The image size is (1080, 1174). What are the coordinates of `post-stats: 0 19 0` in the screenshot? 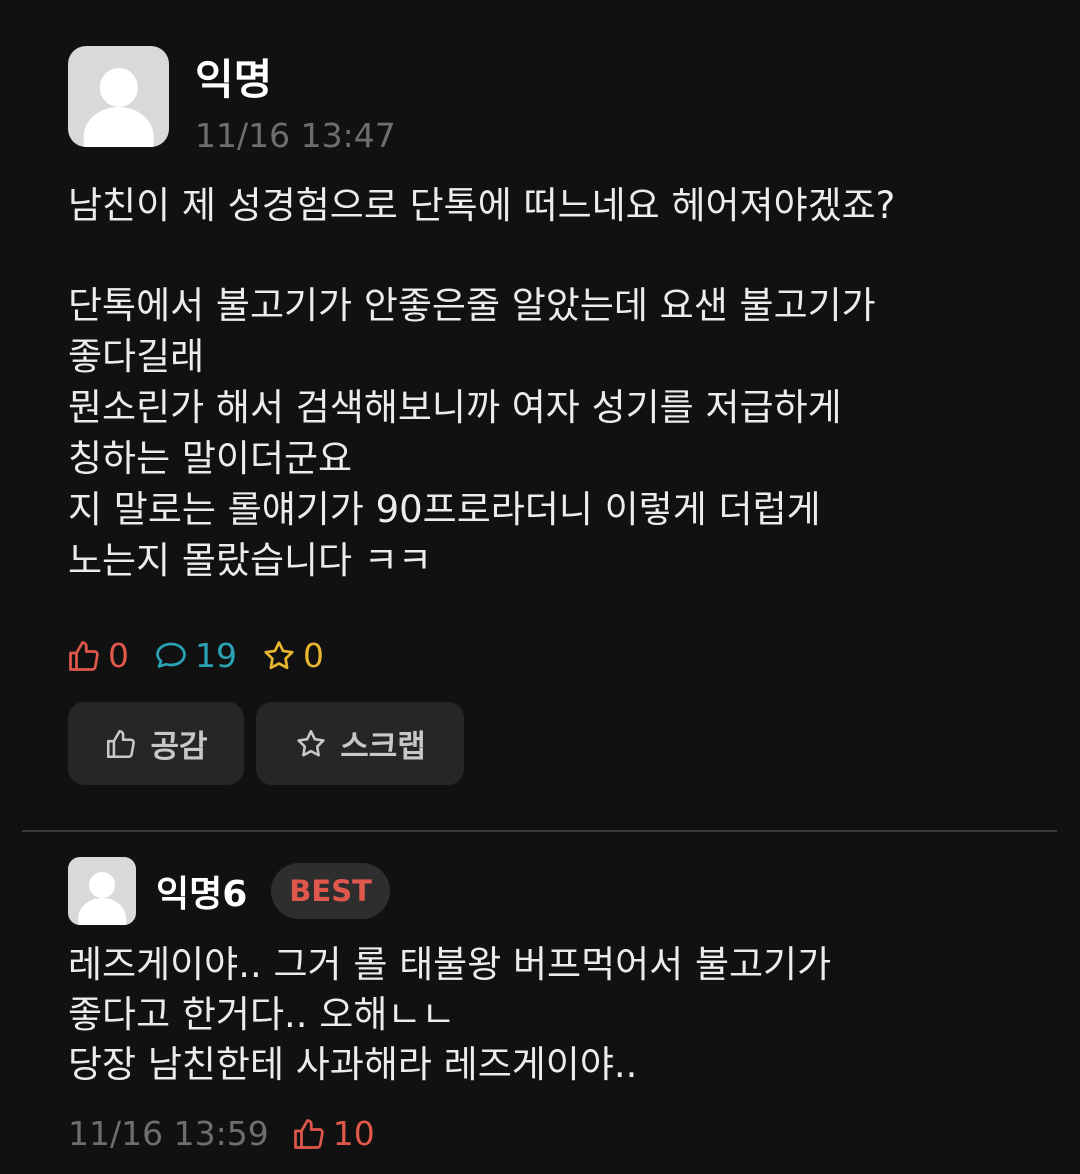 It's located at (207, 656).